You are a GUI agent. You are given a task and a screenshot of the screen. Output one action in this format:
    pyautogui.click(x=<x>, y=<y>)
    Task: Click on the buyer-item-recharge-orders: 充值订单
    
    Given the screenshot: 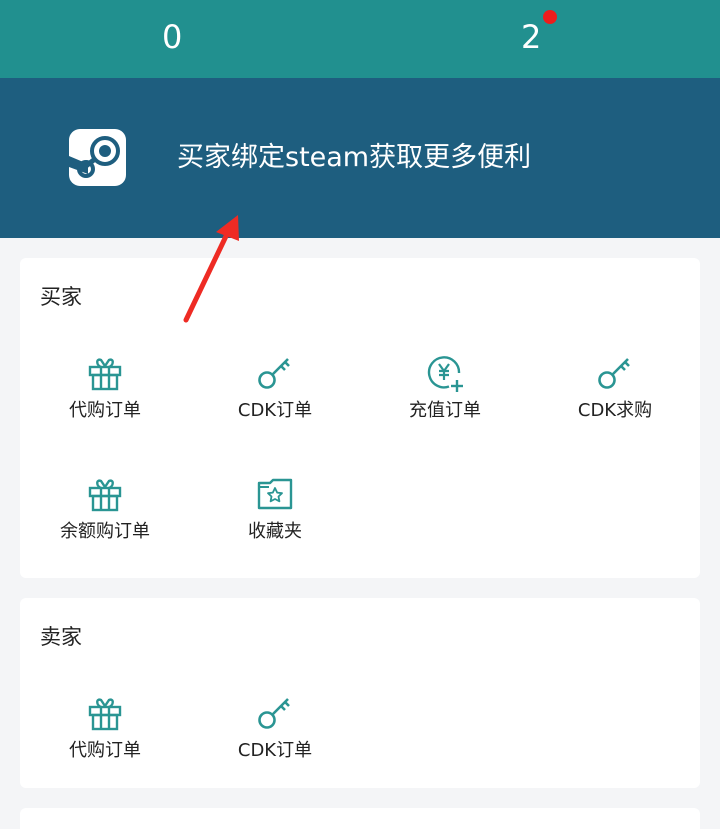 What is the action you would take?
    pyautogui.click(x=445, y=398)
    